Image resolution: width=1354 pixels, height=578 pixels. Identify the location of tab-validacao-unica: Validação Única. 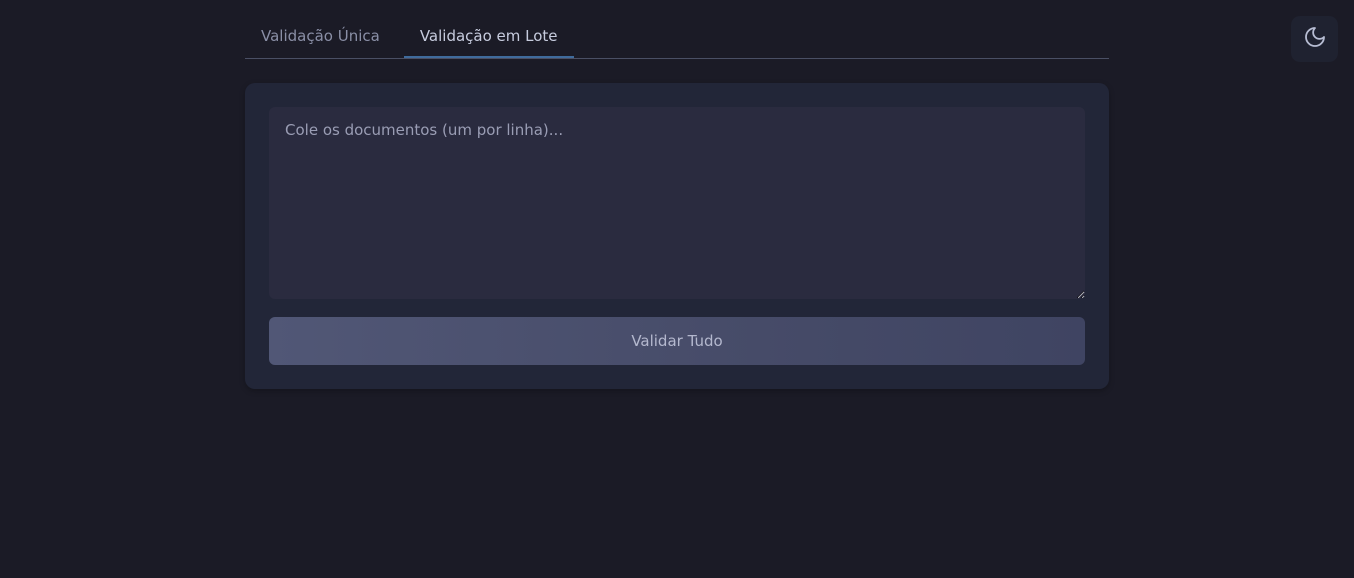
(320, 37).